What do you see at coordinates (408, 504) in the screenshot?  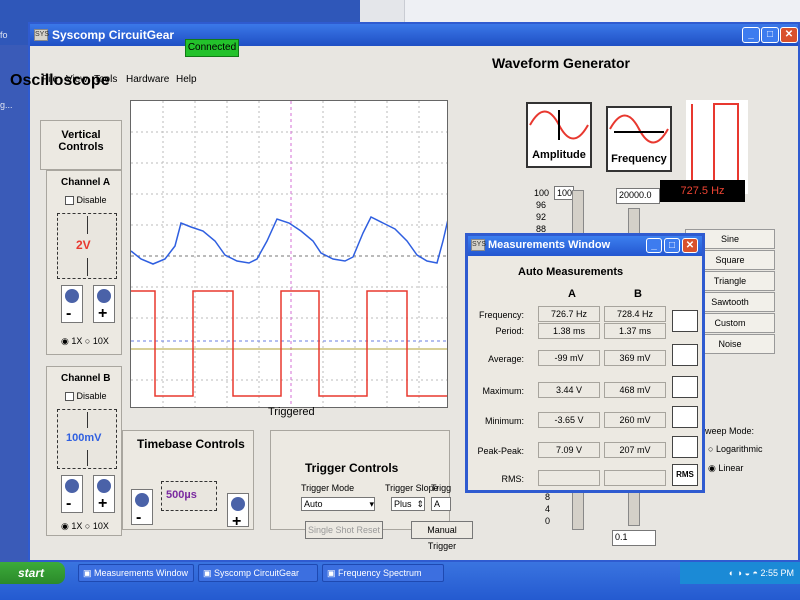 I see `trigger-slope-select: Plus ⇕` at bounding box center [408, 504].